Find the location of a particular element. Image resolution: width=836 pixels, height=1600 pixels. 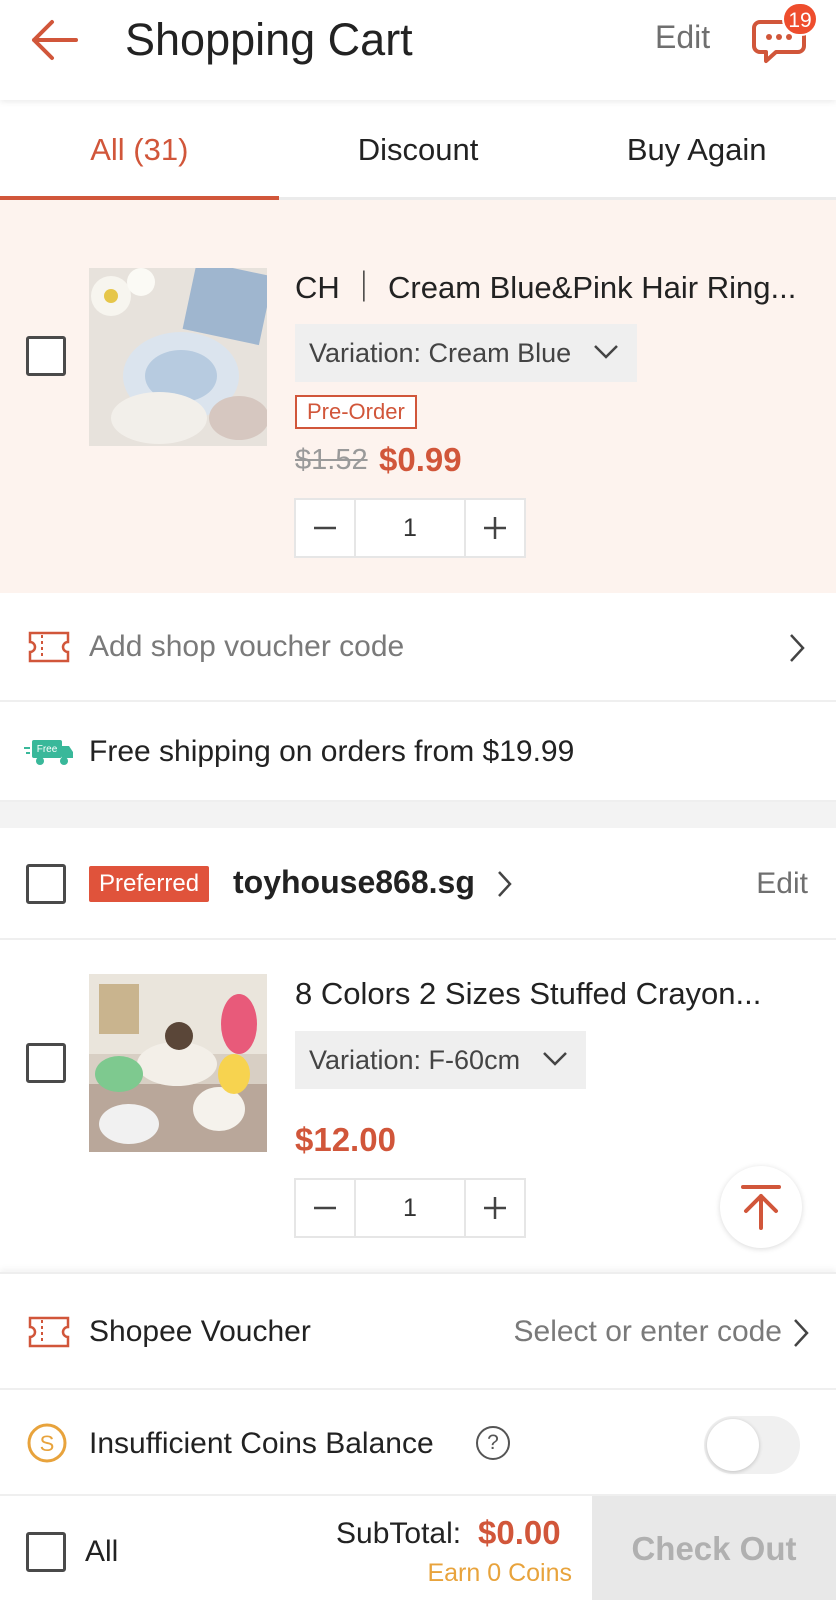

shop-voucher-row: Add shop voucher code is located at coordinates (418, 647).